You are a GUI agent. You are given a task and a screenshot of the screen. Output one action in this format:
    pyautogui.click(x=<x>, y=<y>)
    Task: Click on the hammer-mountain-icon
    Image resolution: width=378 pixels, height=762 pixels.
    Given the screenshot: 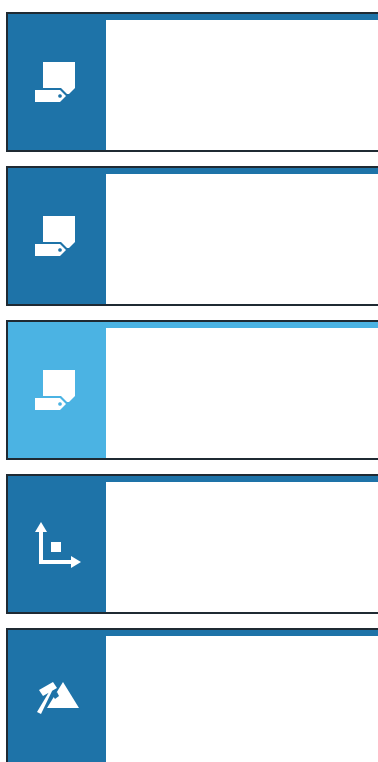 What is the action you would take?
    pyautogui.click(x=58, y=698)
    